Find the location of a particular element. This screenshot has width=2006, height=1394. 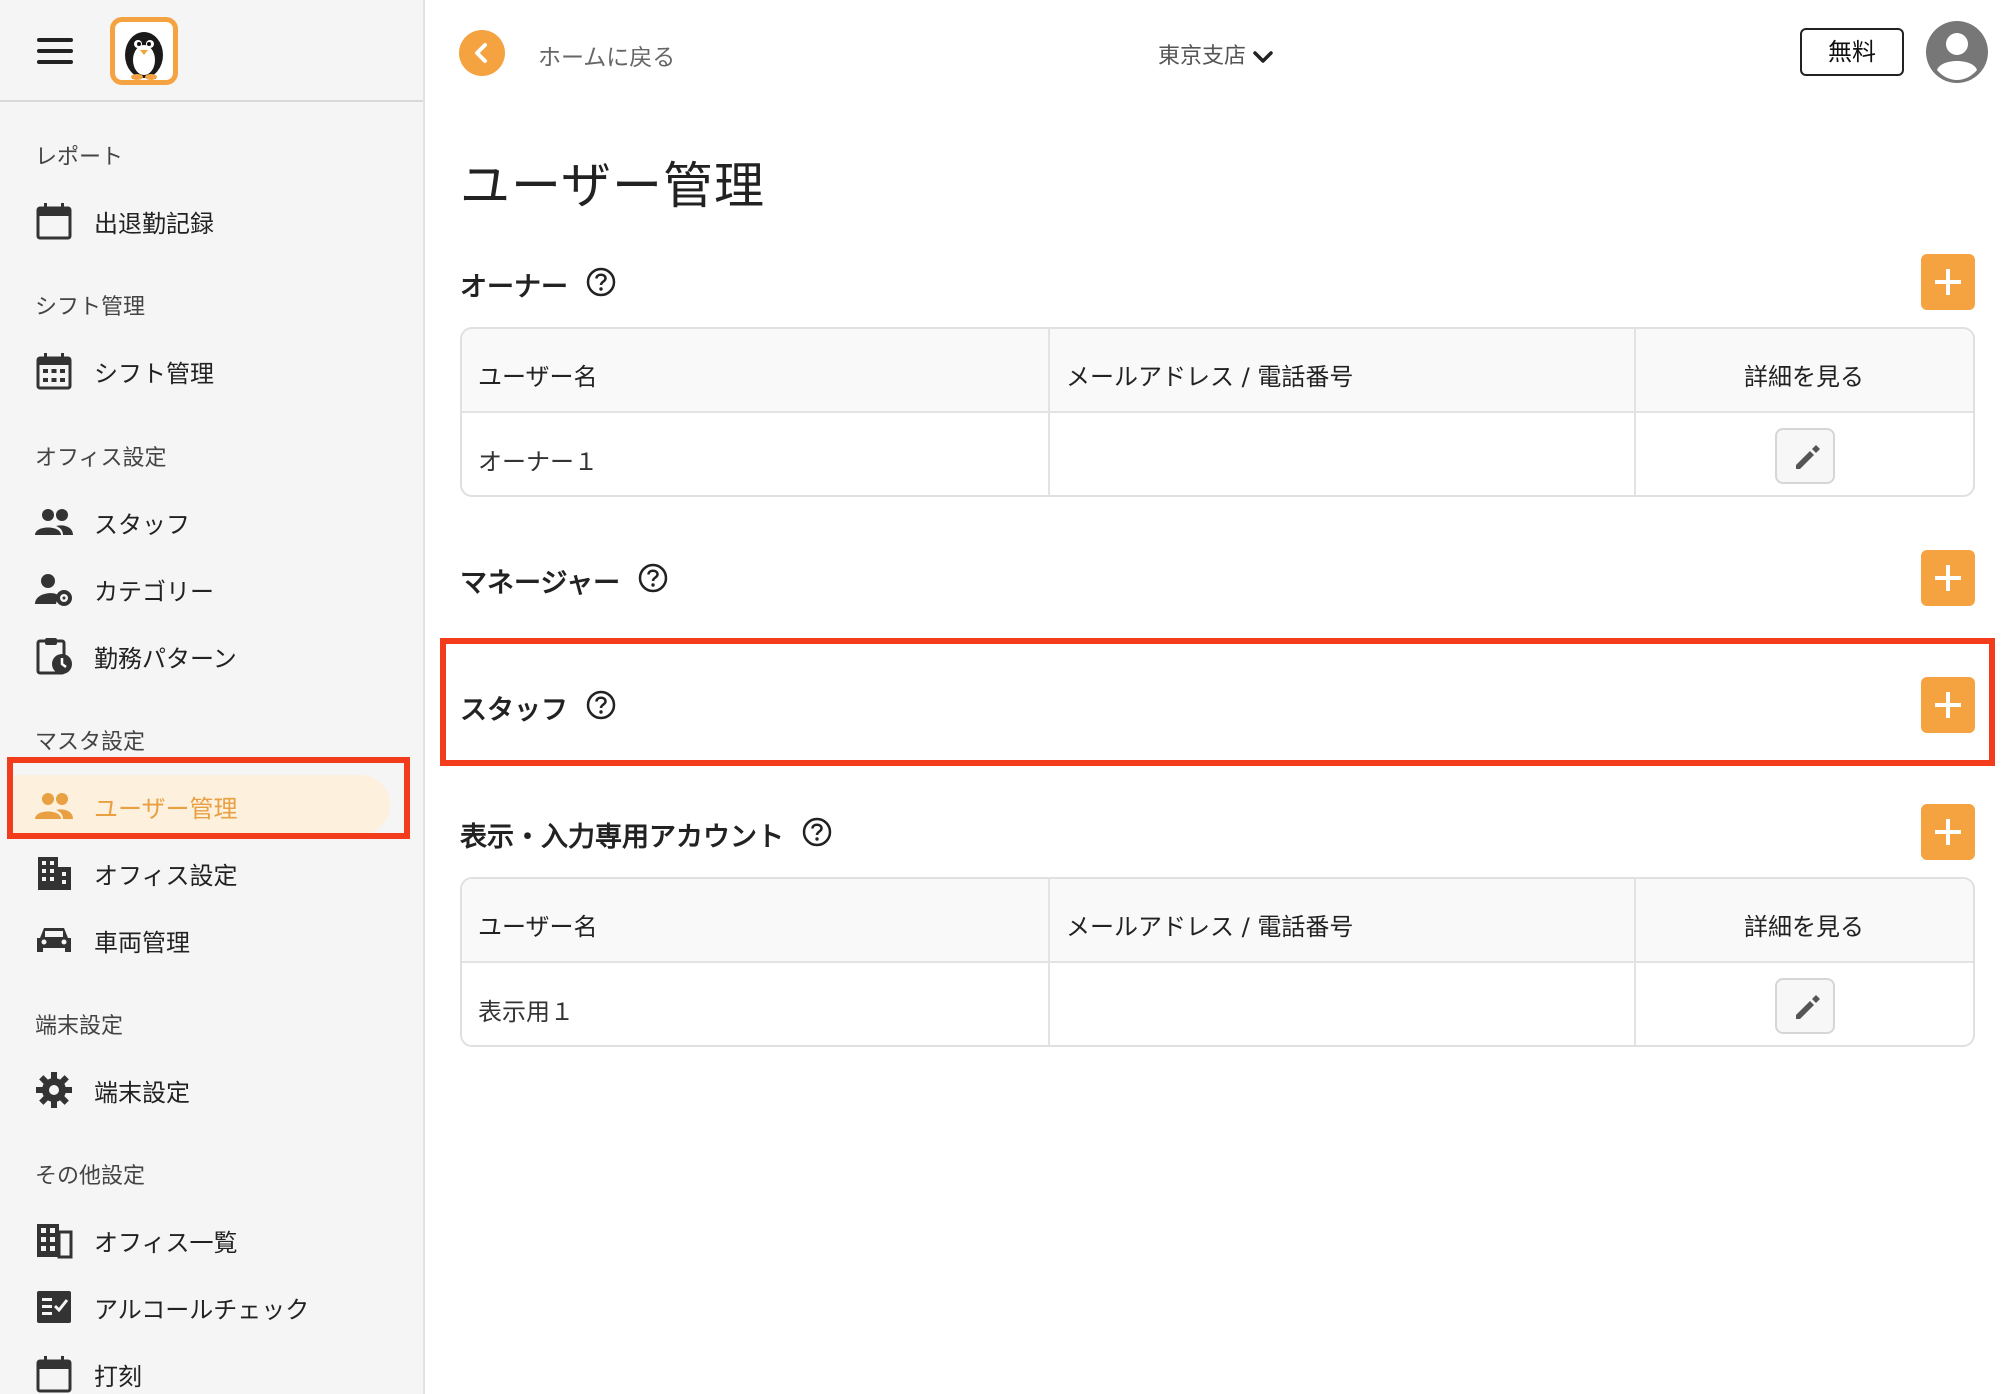

sidebar-item-label: 勤務パターン is located at coordinates (165, 659).